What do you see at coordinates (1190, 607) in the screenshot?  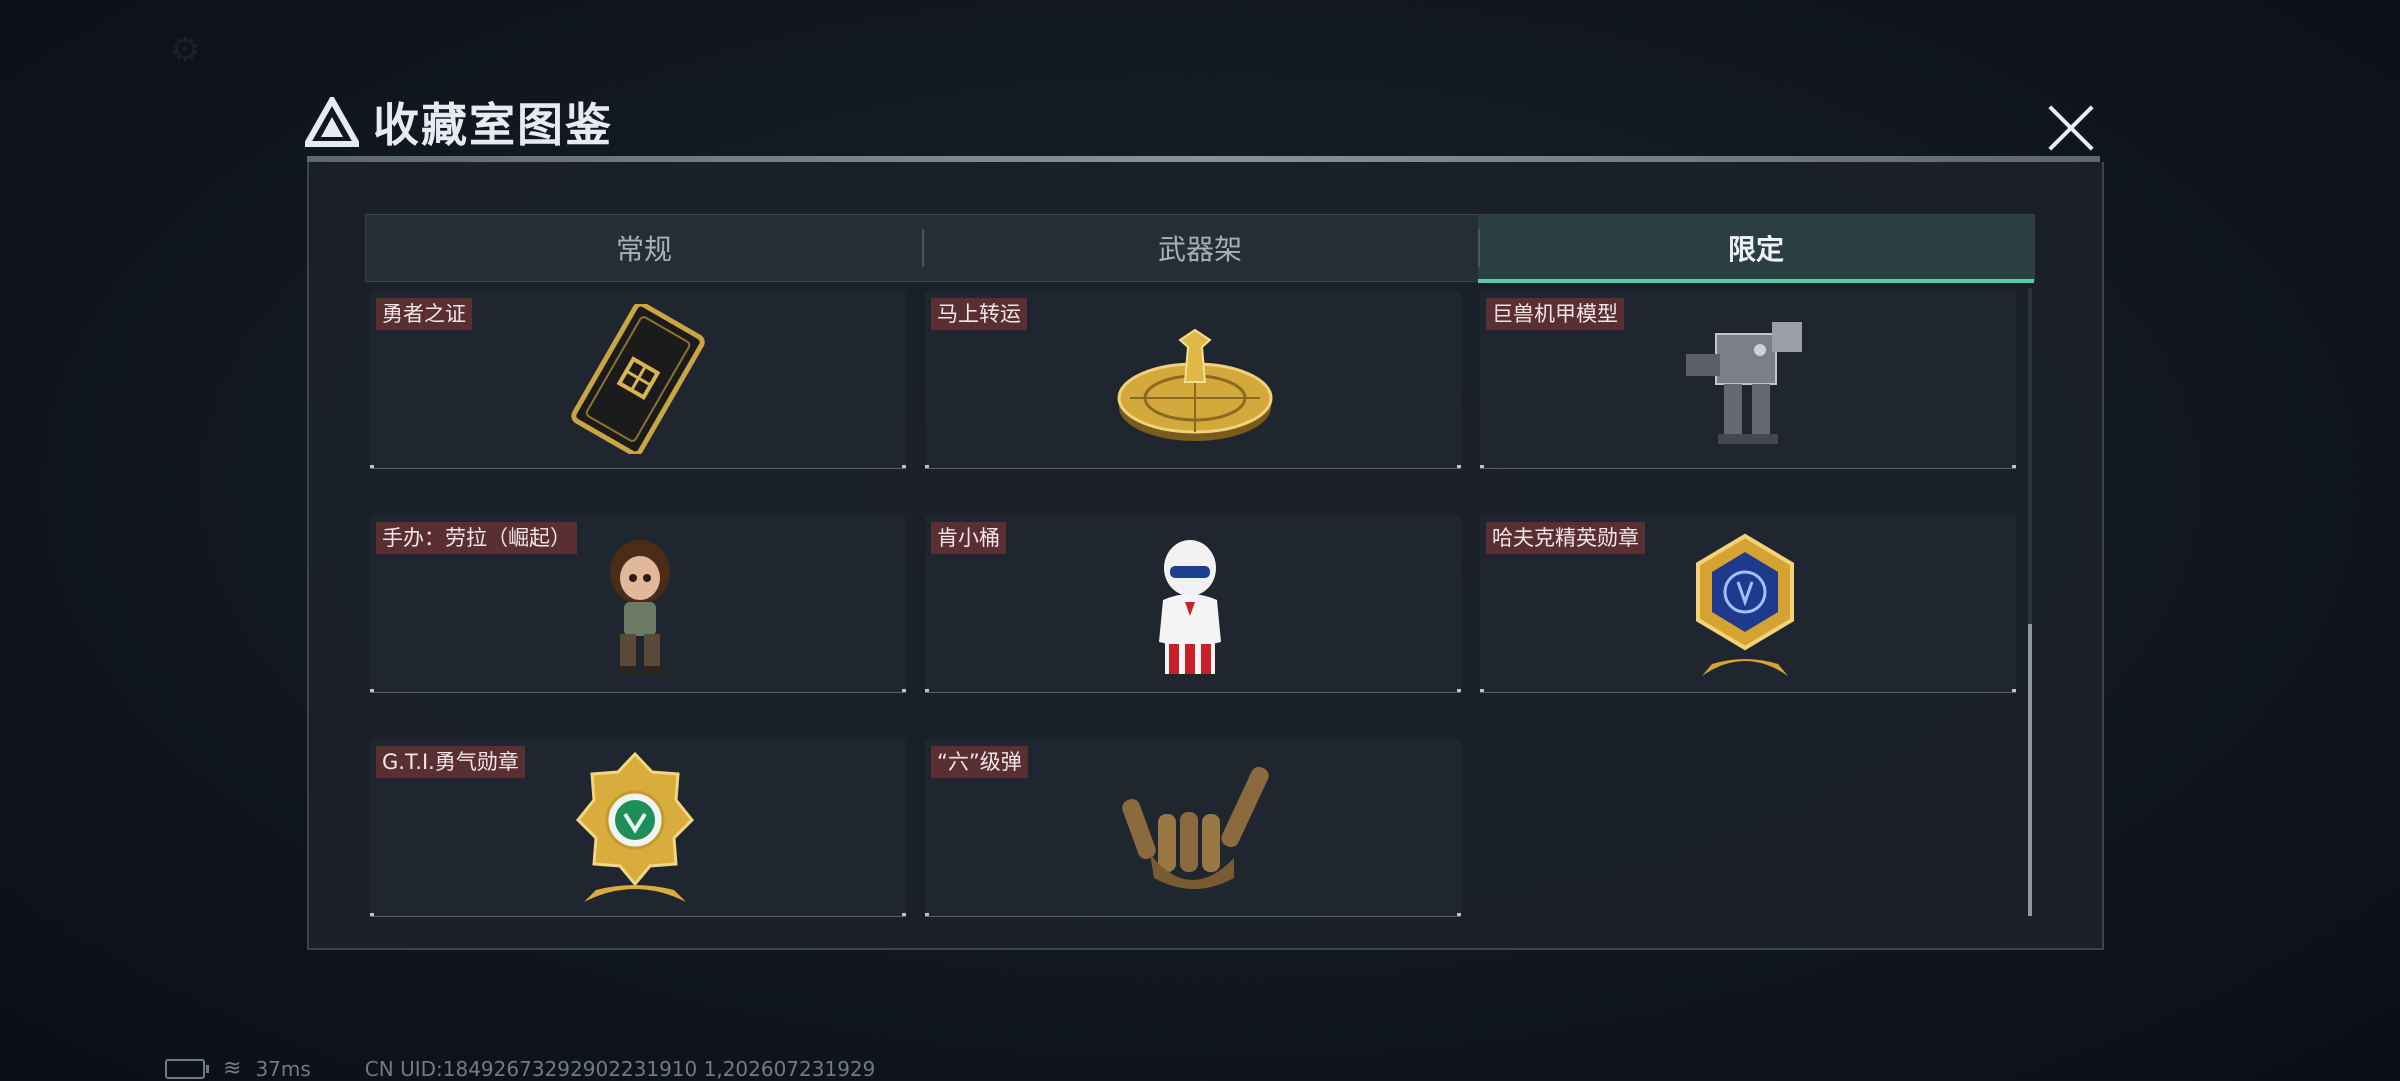 I see `kfc-figure-icon` at bounding box center [1190, 607].